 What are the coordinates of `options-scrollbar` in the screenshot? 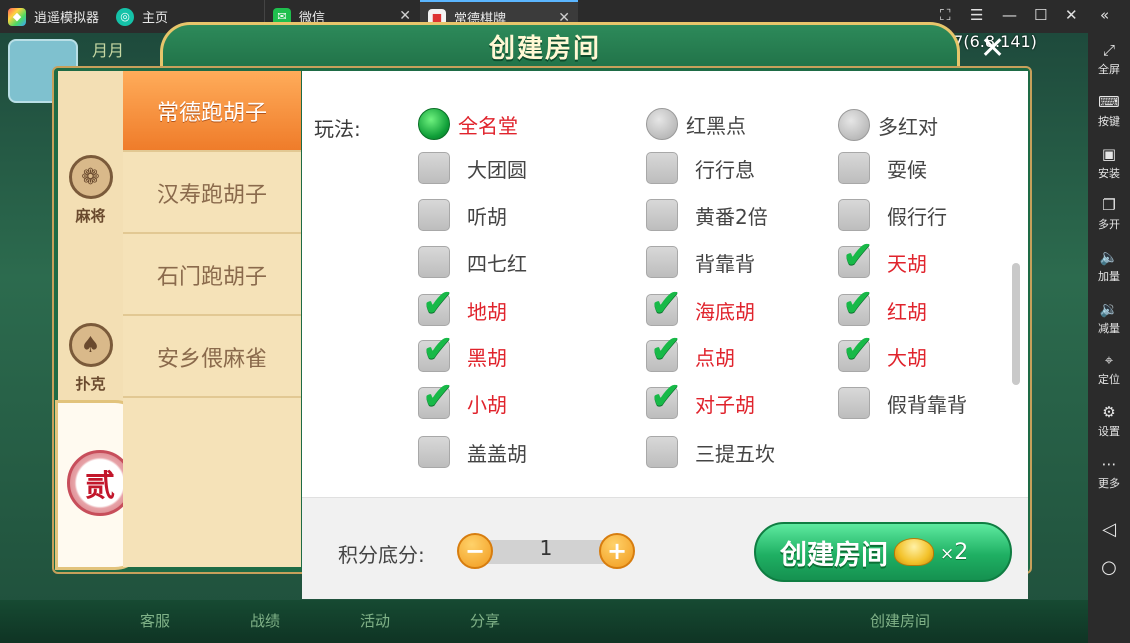 It's located at (1016, 324).